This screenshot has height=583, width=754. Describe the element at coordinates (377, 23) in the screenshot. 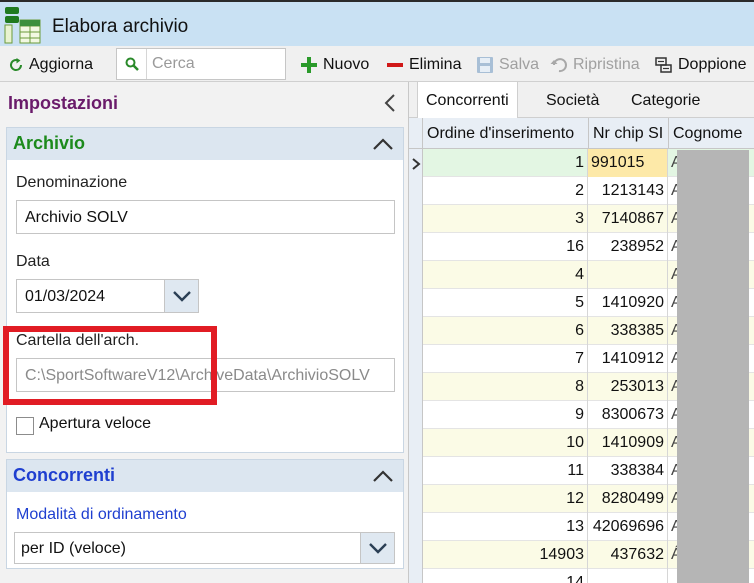

I see `title-bar: Elabora archivio` at that location.